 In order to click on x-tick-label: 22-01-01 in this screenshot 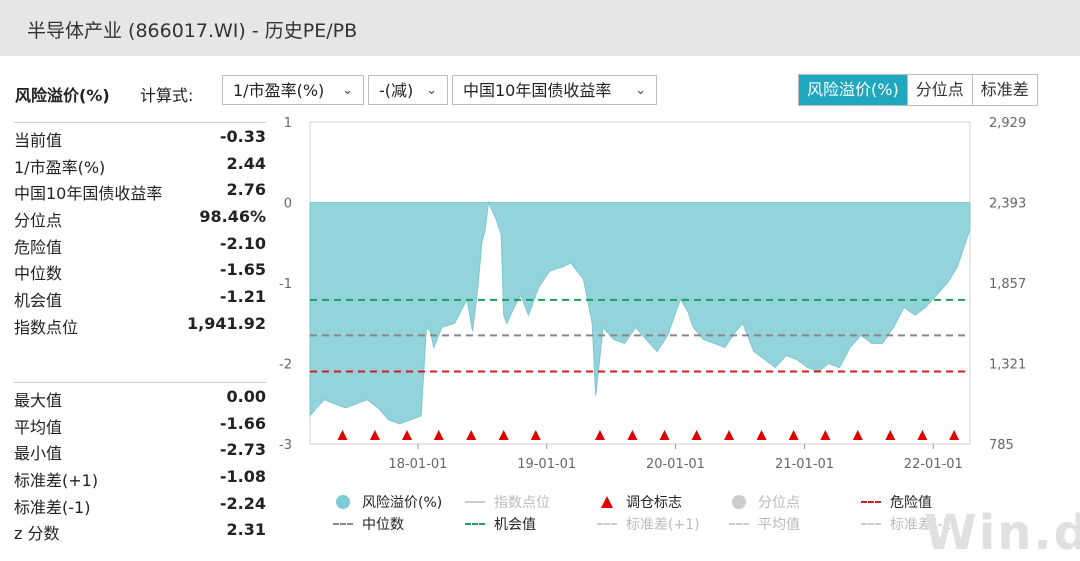, I will do `click(933, 464)`.